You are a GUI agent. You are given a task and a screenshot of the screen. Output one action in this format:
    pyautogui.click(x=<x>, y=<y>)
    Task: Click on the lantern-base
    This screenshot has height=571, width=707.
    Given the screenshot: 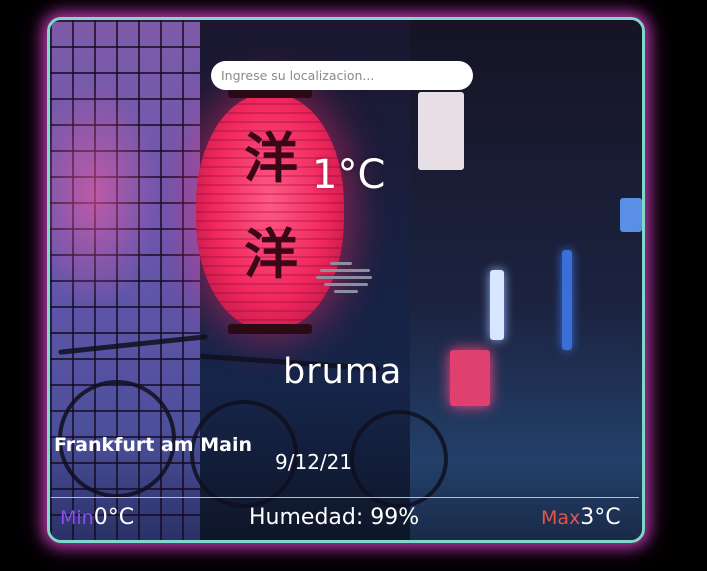 What is the action you would take?
    pyautogui.click(x=270, y=329)
    